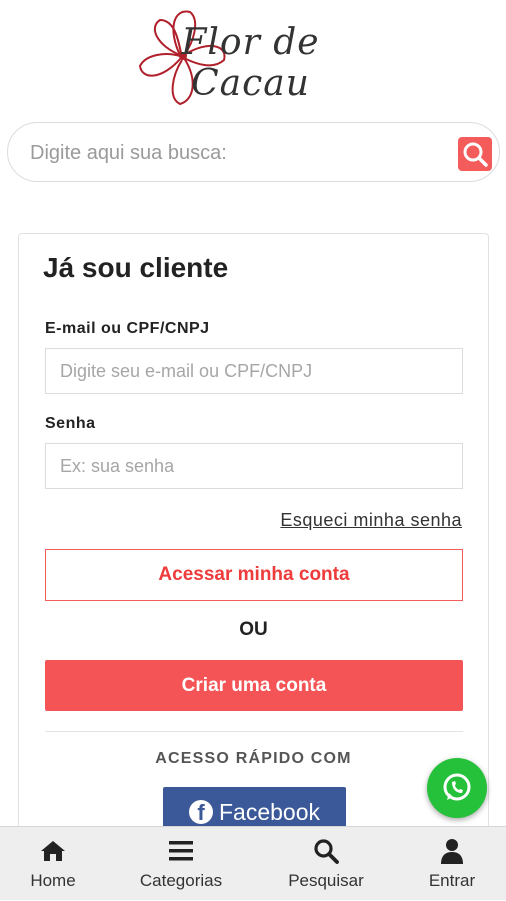  I want to click on email-field, so click(254, 371).